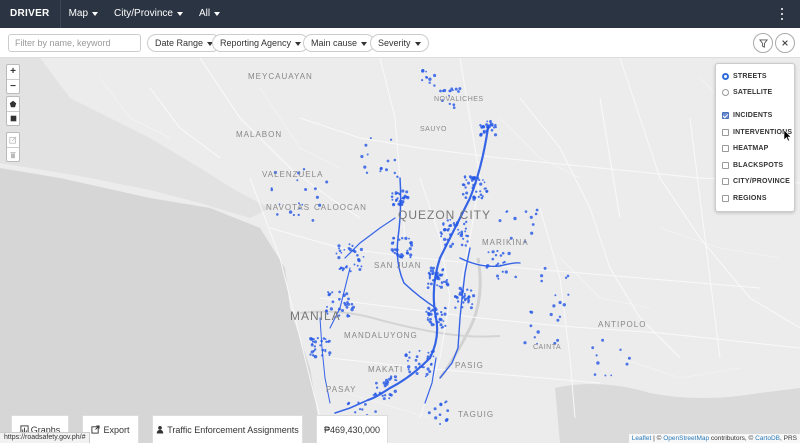 This screenshot has height=443, width=800. Describe the element at coordinates (782, 14) in the screenshot. I see `more-options-icon` at that location.